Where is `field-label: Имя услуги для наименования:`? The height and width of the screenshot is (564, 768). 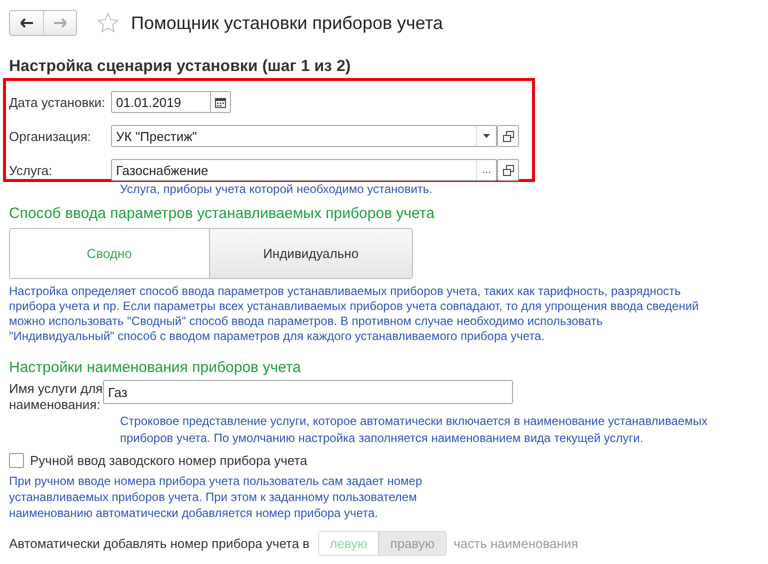
field-label: Имя услуги для наименования: is located at coordinates (56, 396).